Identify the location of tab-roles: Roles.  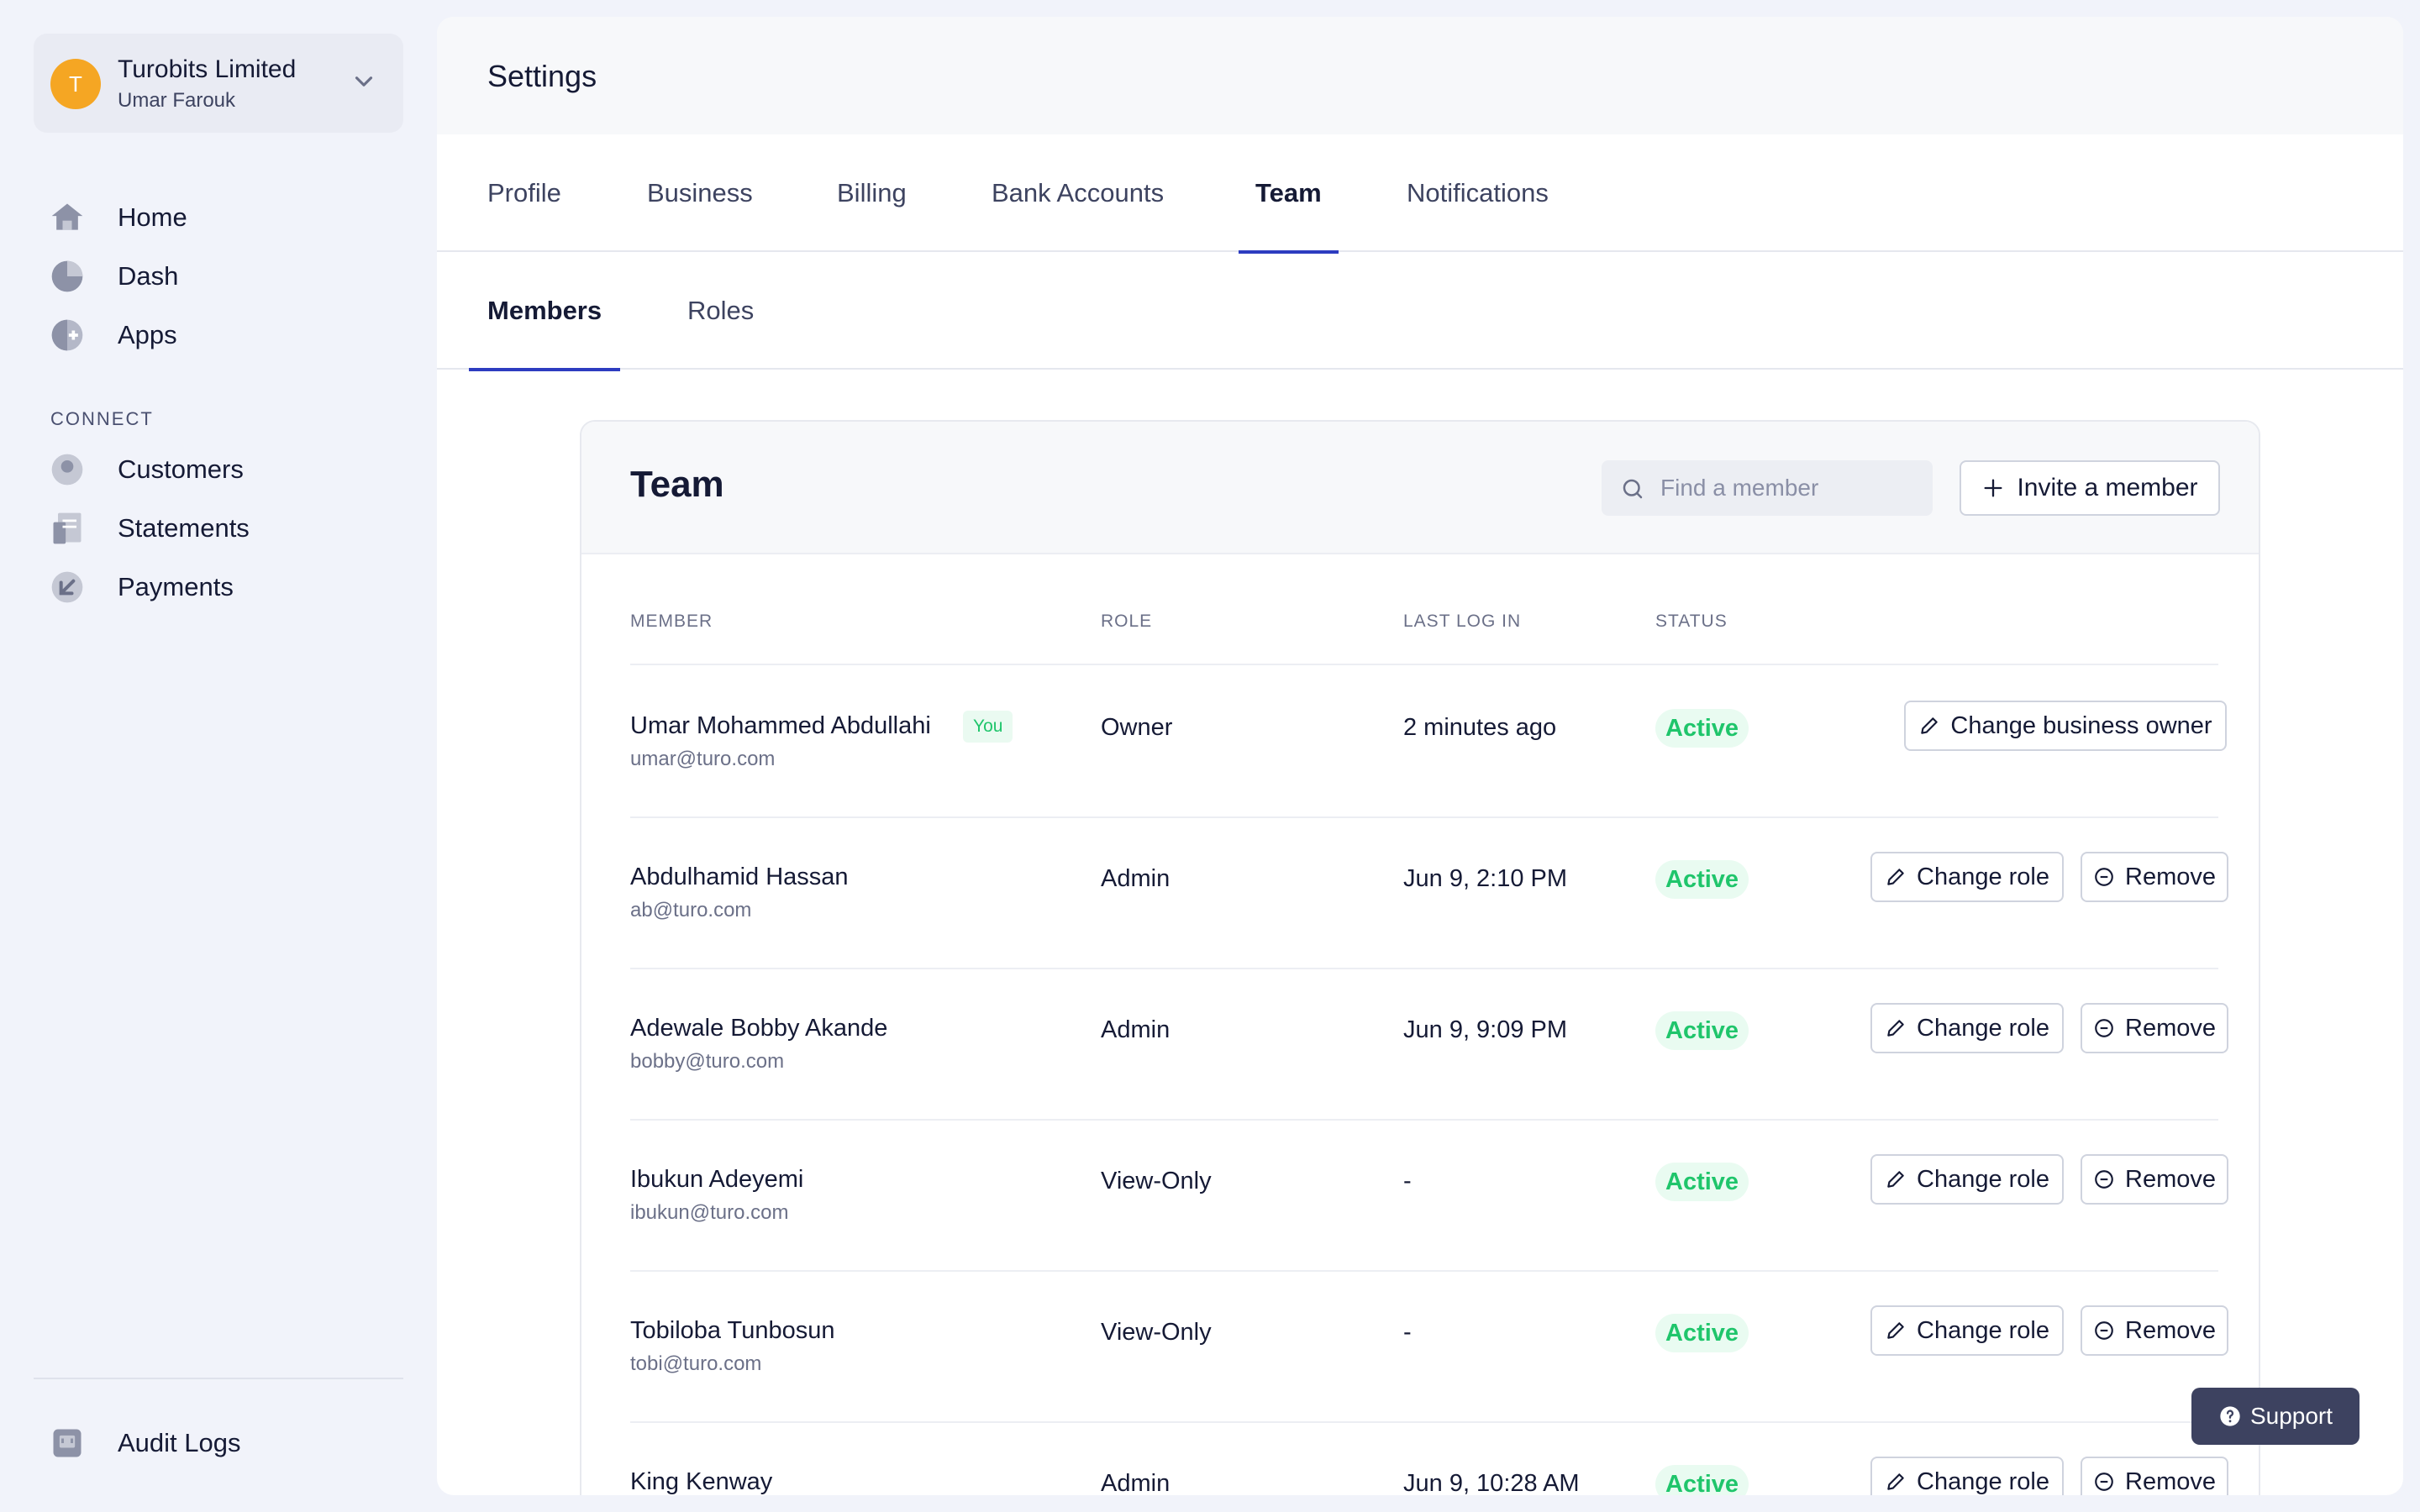
(720, 311).